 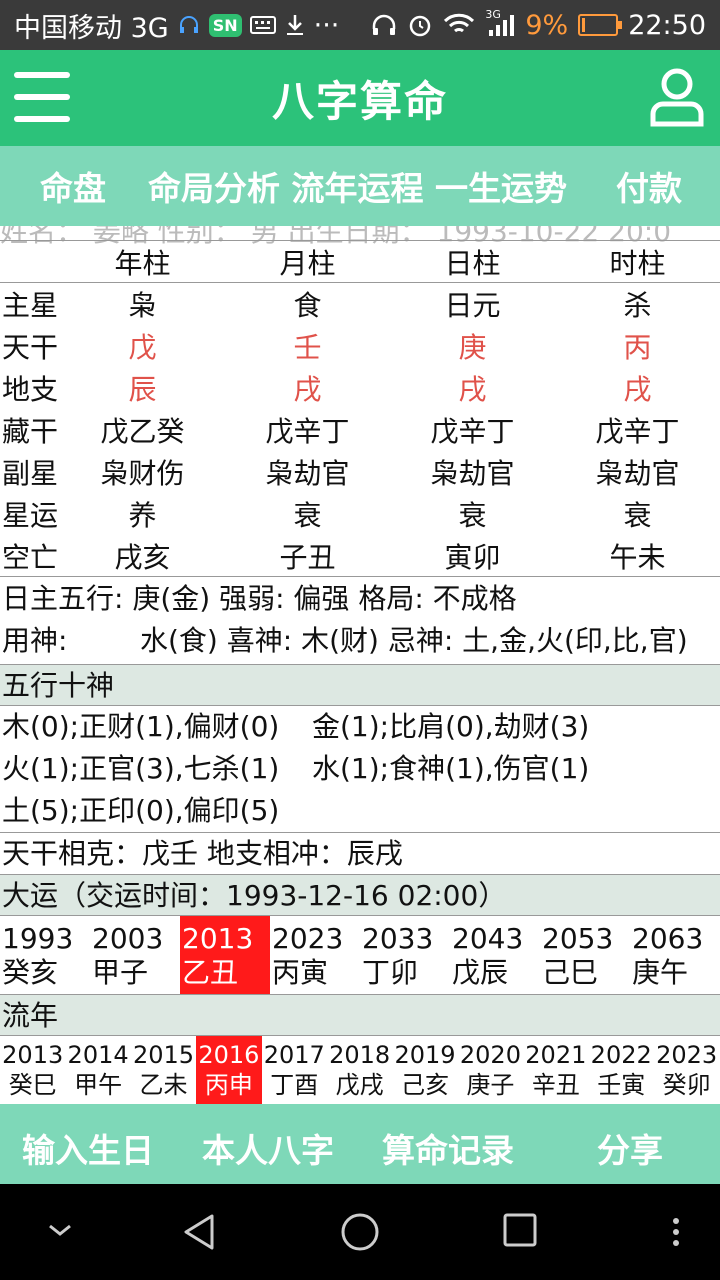 I want to click on input-birthday-button: 输入生日, so click(x=88, y=1148).